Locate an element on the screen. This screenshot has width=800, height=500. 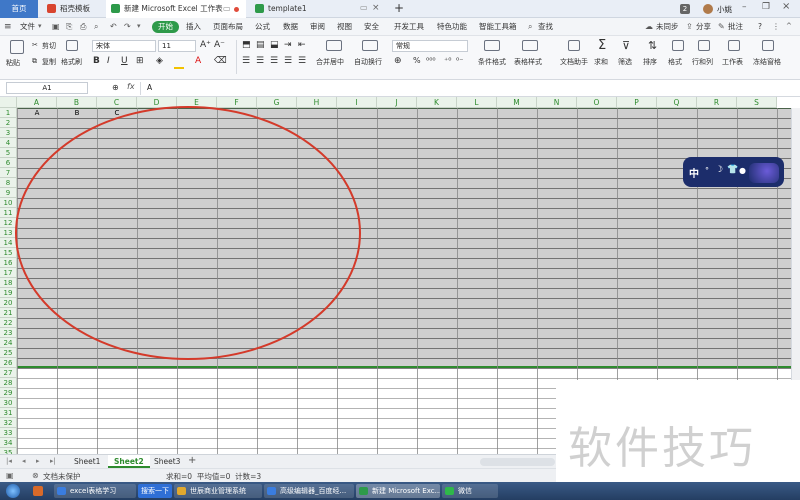
conditional-format-icon is located at coordinates (492, 45).